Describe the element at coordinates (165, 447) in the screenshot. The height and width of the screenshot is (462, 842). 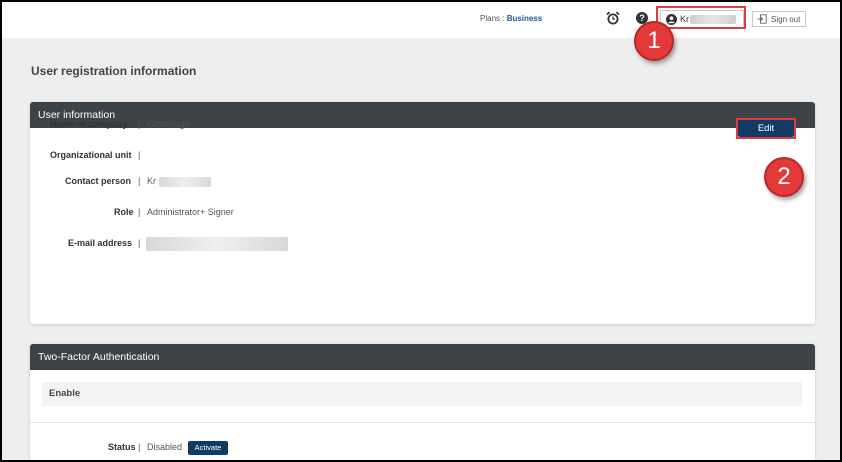
I see `status-value: Disabled` at that location.